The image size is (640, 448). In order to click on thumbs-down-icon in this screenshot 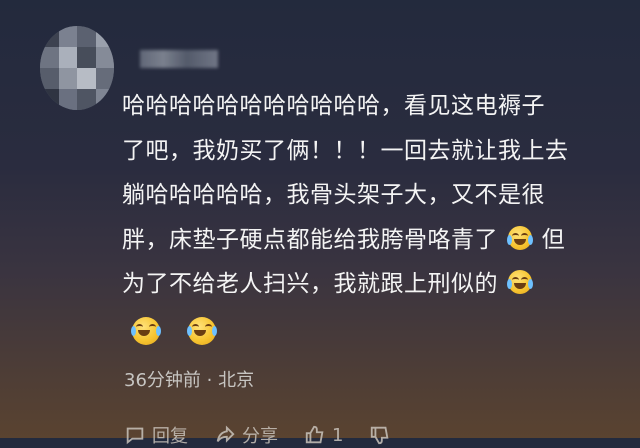, I will do `click(380, 435)`.